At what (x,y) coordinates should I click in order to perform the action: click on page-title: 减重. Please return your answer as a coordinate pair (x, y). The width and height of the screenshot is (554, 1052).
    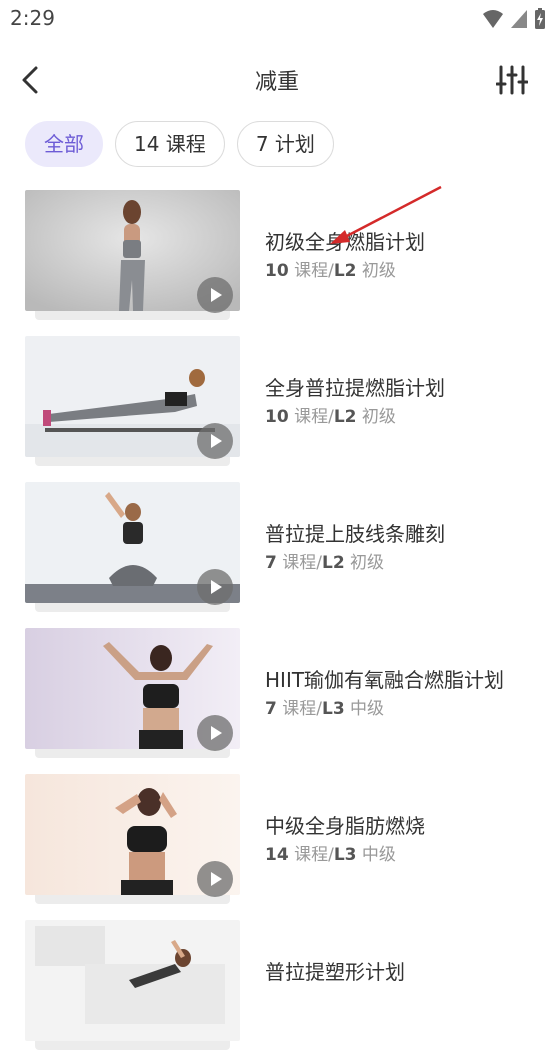
    Looking at the image, I should click on (276, 82).